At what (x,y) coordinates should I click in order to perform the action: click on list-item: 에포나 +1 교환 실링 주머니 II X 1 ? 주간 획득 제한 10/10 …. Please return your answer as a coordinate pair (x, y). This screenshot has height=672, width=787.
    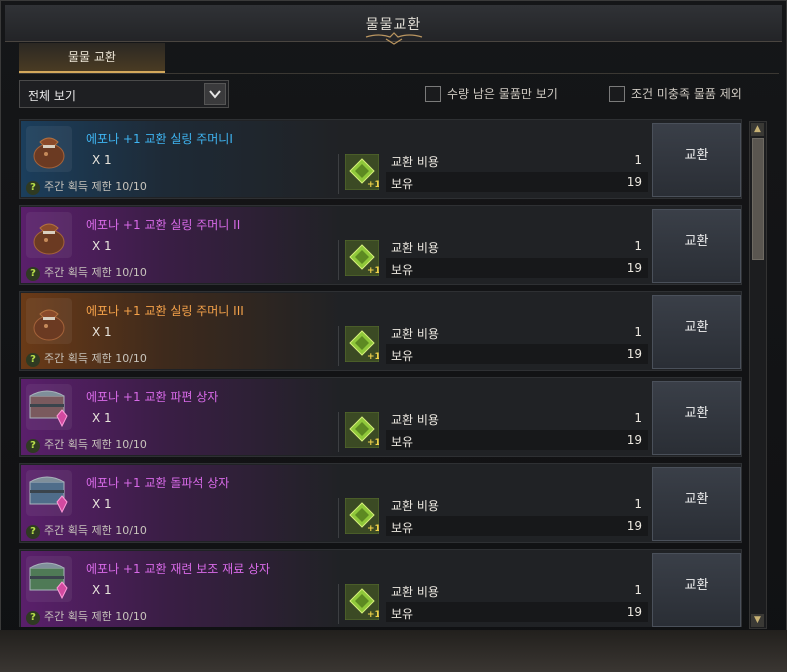
    Looking at the image, I should click on (380, 245).